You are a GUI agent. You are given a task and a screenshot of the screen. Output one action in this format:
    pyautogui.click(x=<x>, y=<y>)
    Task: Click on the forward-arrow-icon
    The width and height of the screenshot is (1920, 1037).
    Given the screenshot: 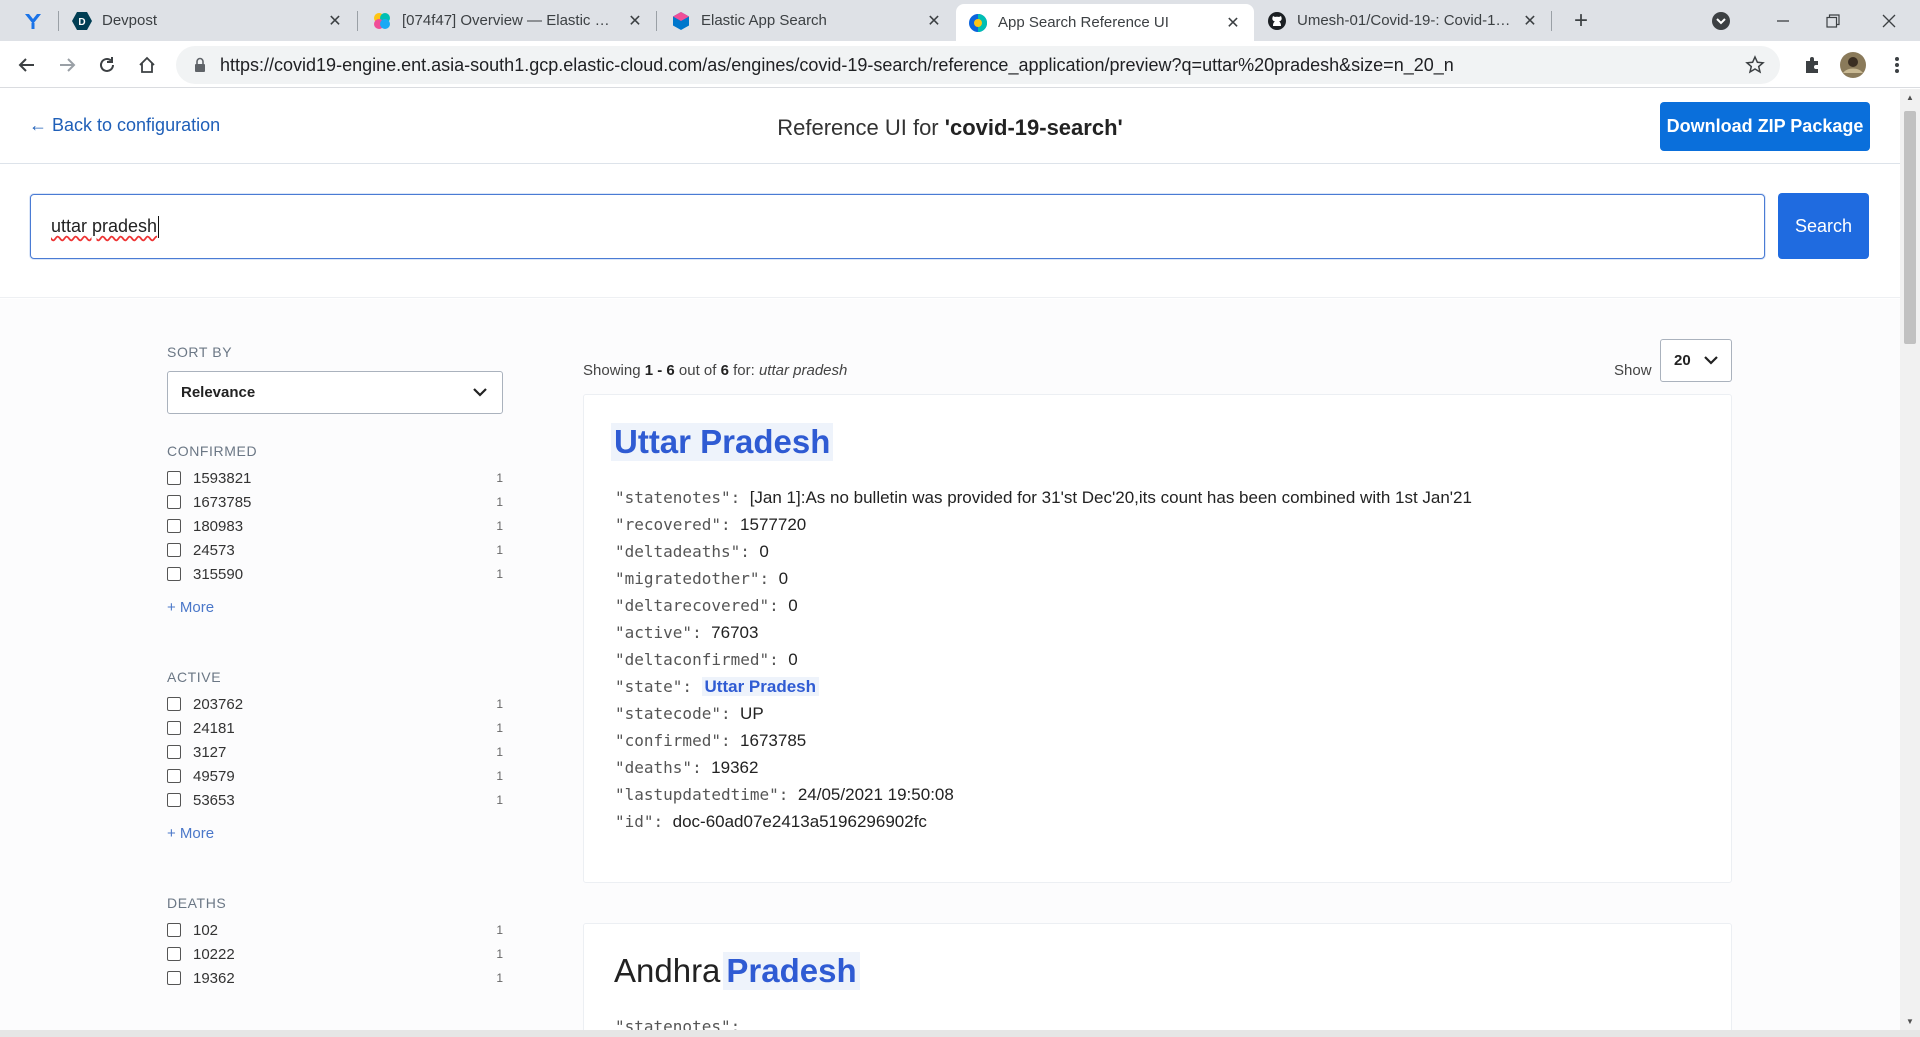 What is the action you would take?
    pyautogui.click(x=67, y=65)
    